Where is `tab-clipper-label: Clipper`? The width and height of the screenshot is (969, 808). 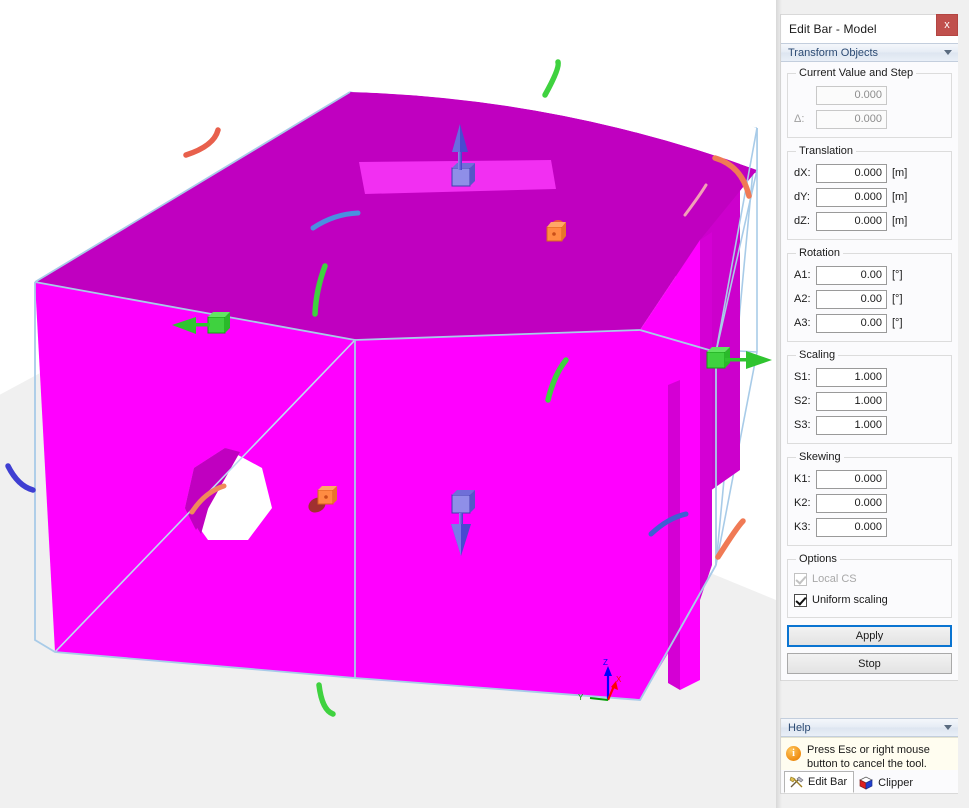
tab-clipper-label: Clipper is located at coordinates (895, 783).